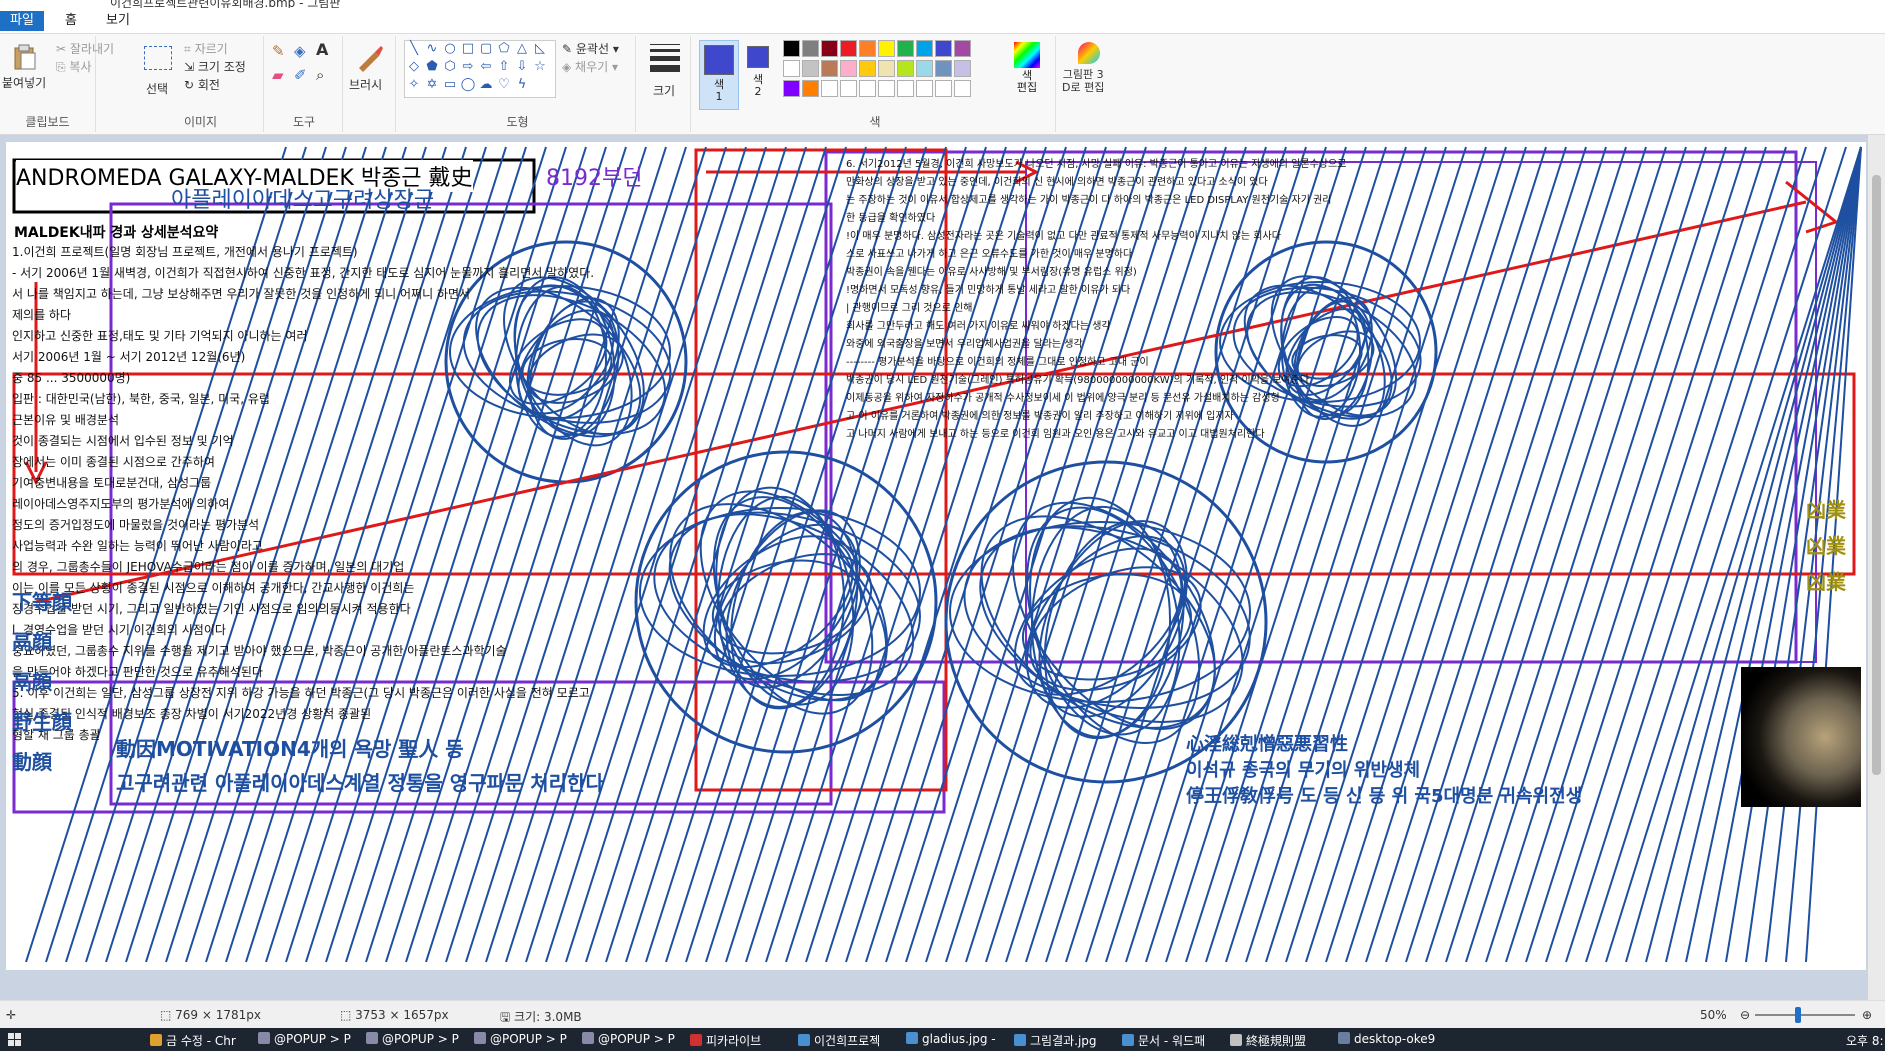  I want to click on outline-button: ✎ 윤곽선 ▾, so click(590, 48).